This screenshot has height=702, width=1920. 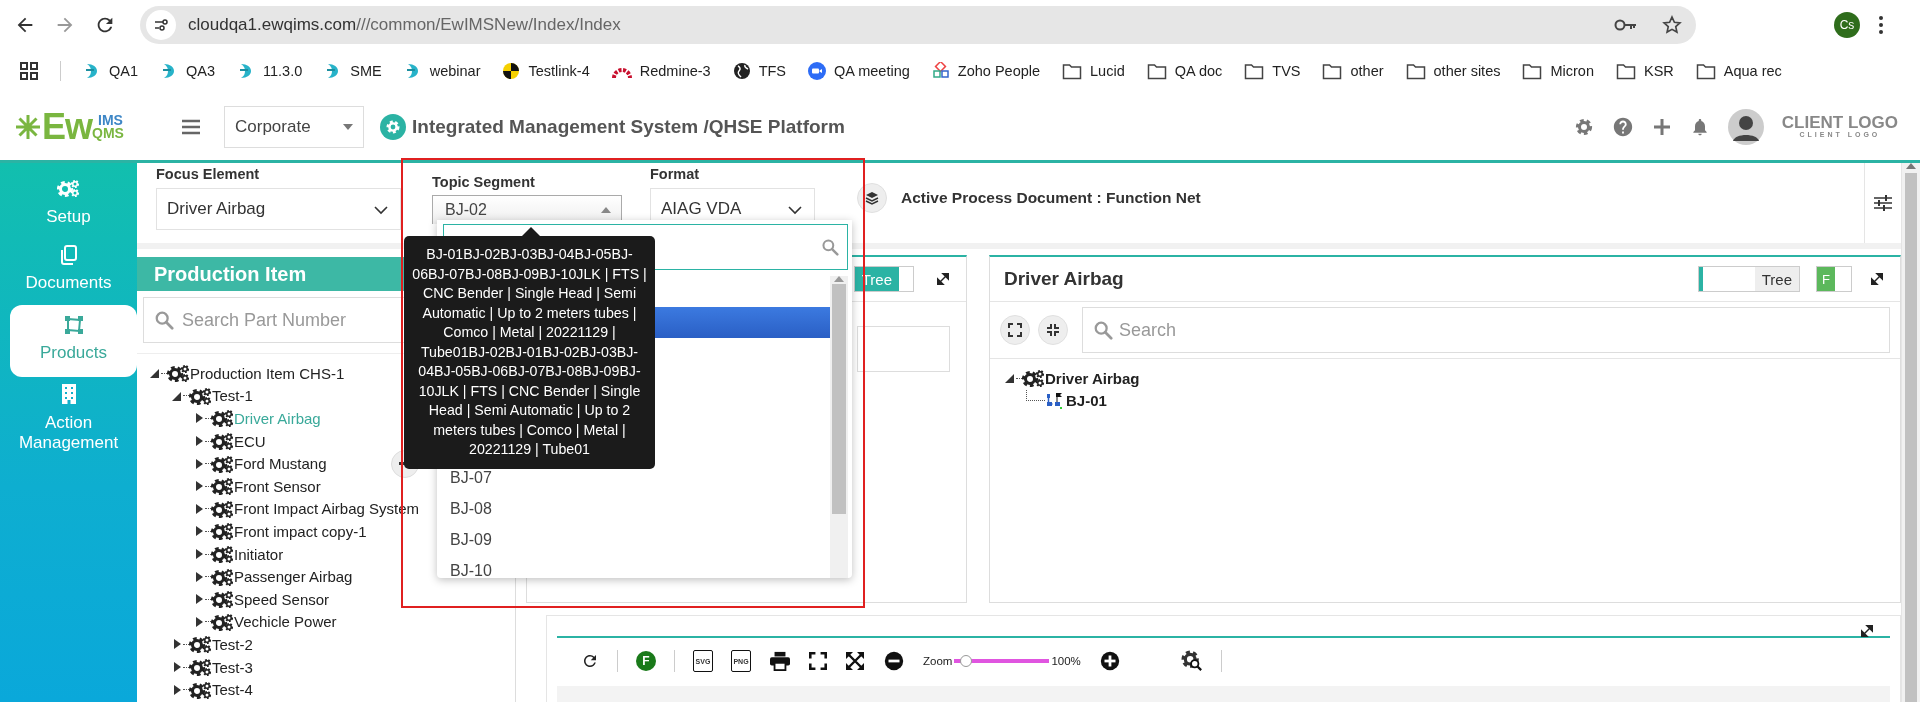 I want to click on zoom-label: Zoom, so click(x=938, y=661).